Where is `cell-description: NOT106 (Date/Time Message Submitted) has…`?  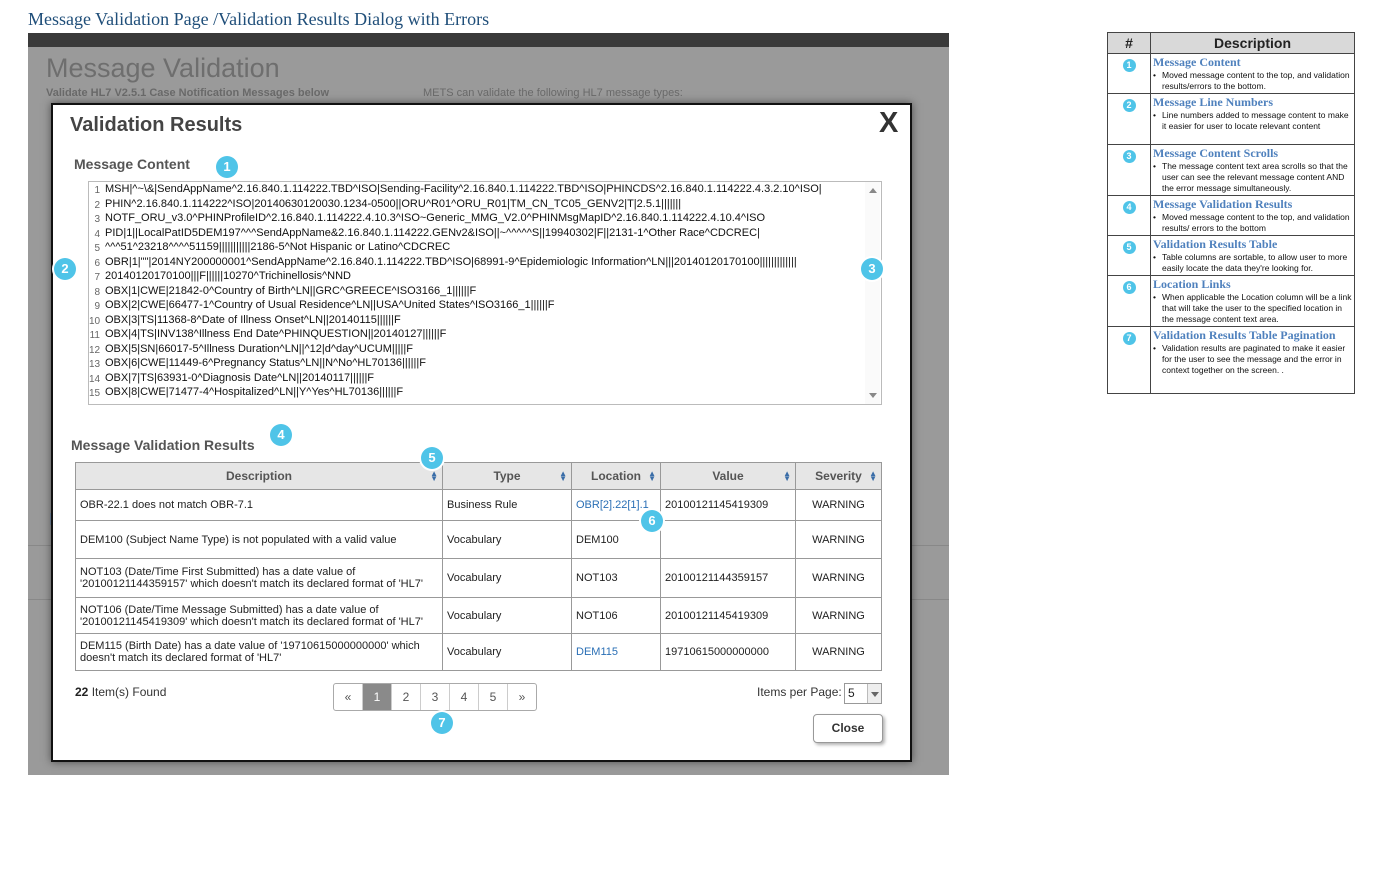 cell-description: NOT106 (Date/Time Message Submitted) has… is located at coordinates (259, 615).